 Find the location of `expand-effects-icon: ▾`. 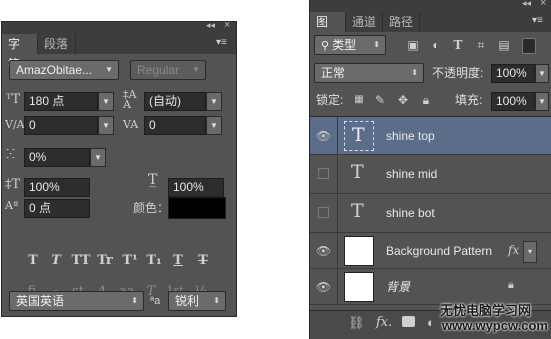

expand-effects-icon: ▾ is located at coordinates (530, 252).